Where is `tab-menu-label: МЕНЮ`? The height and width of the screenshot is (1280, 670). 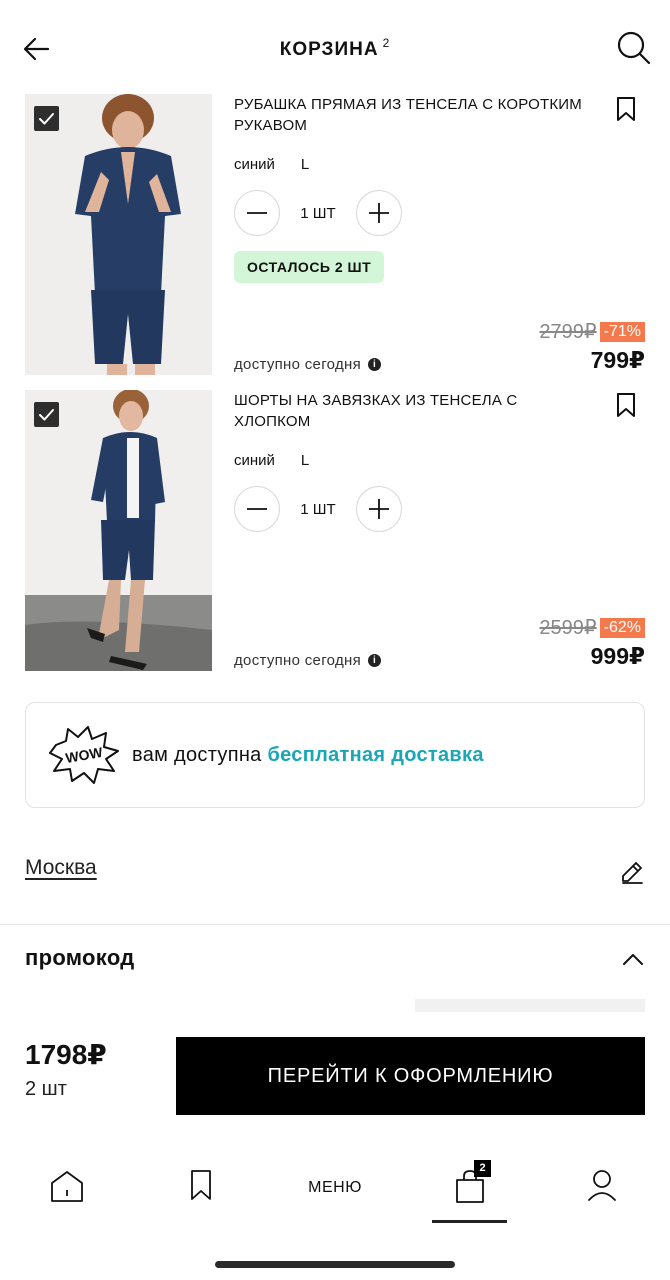
tab-menu-label: МЕНЮ is located at coordinates (335, 1187).